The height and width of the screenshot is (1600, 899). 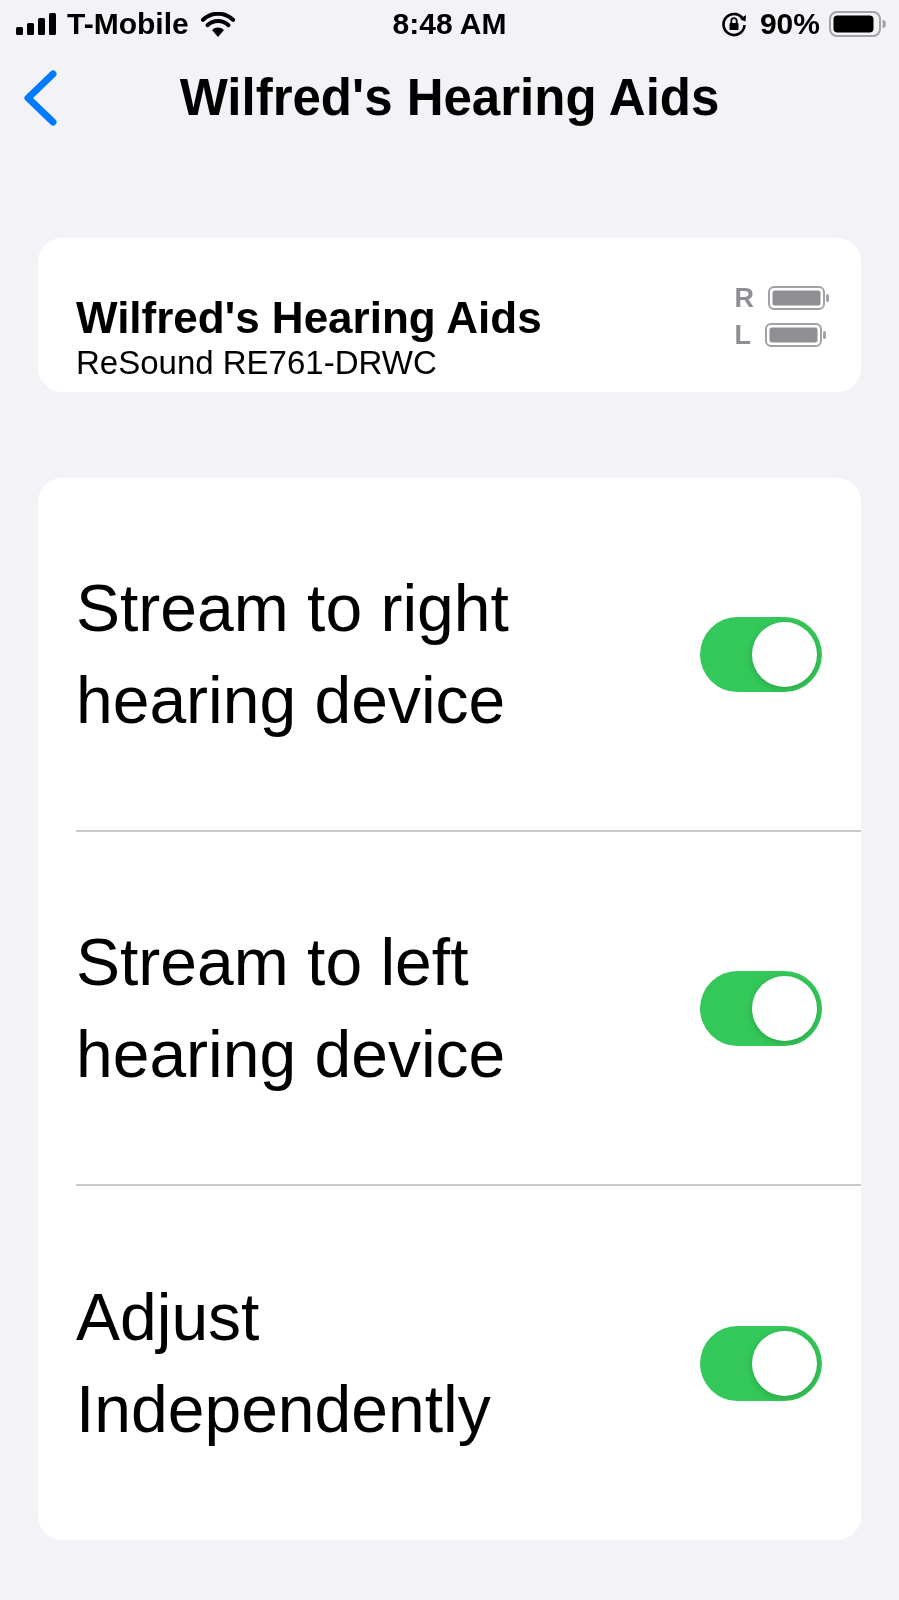 What do you see at coordinates (217, 24) in the screenshot?
I see `wifi-icon` at bounding box center [217, 24].